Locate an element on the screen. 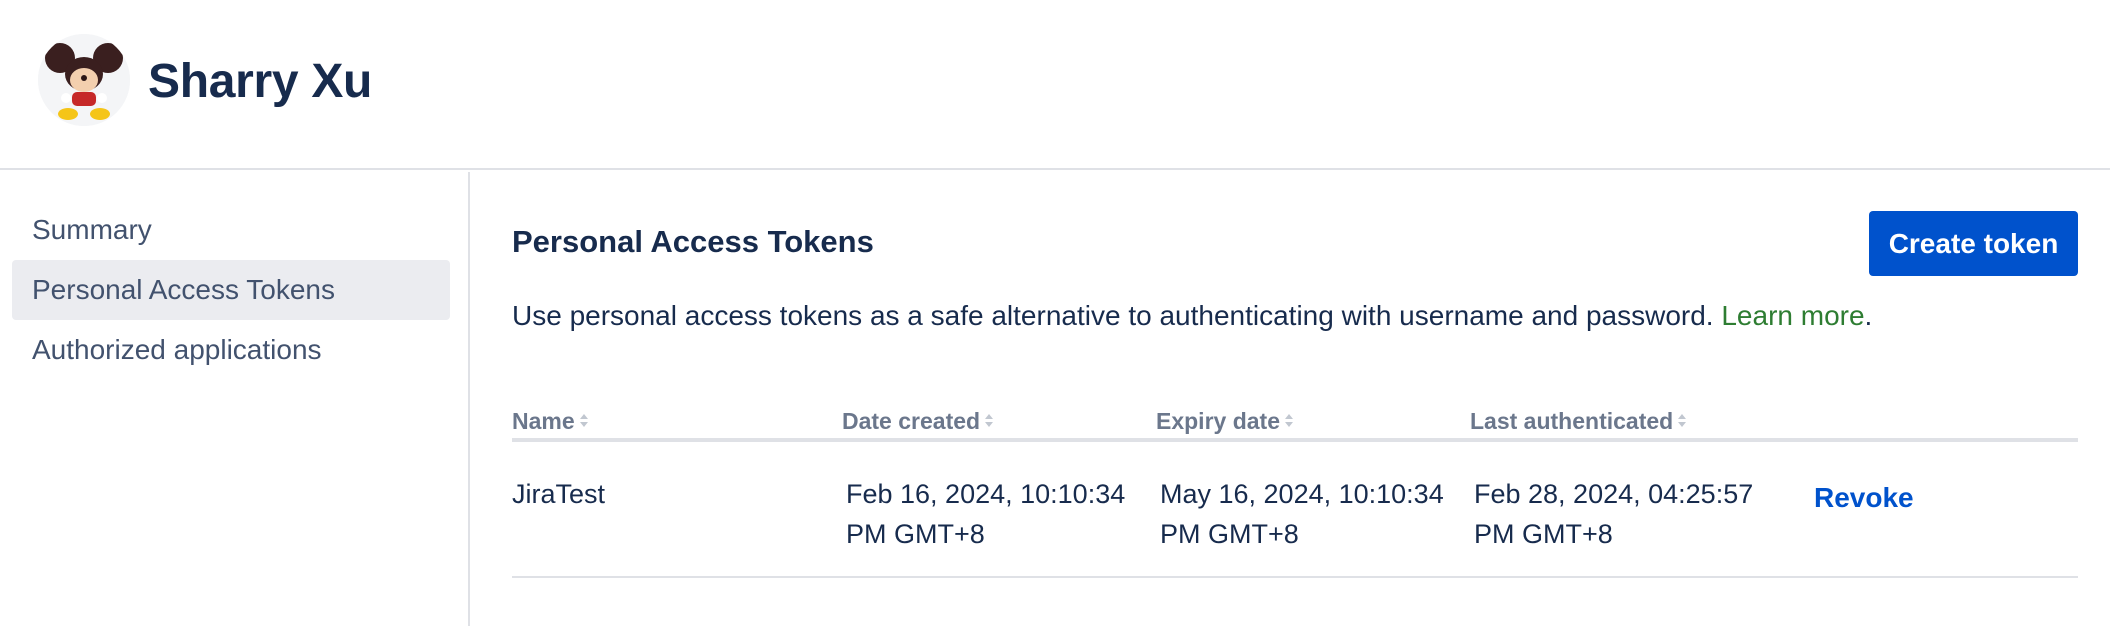  create-token-button: Create token is located at coordinates (1973, 243).